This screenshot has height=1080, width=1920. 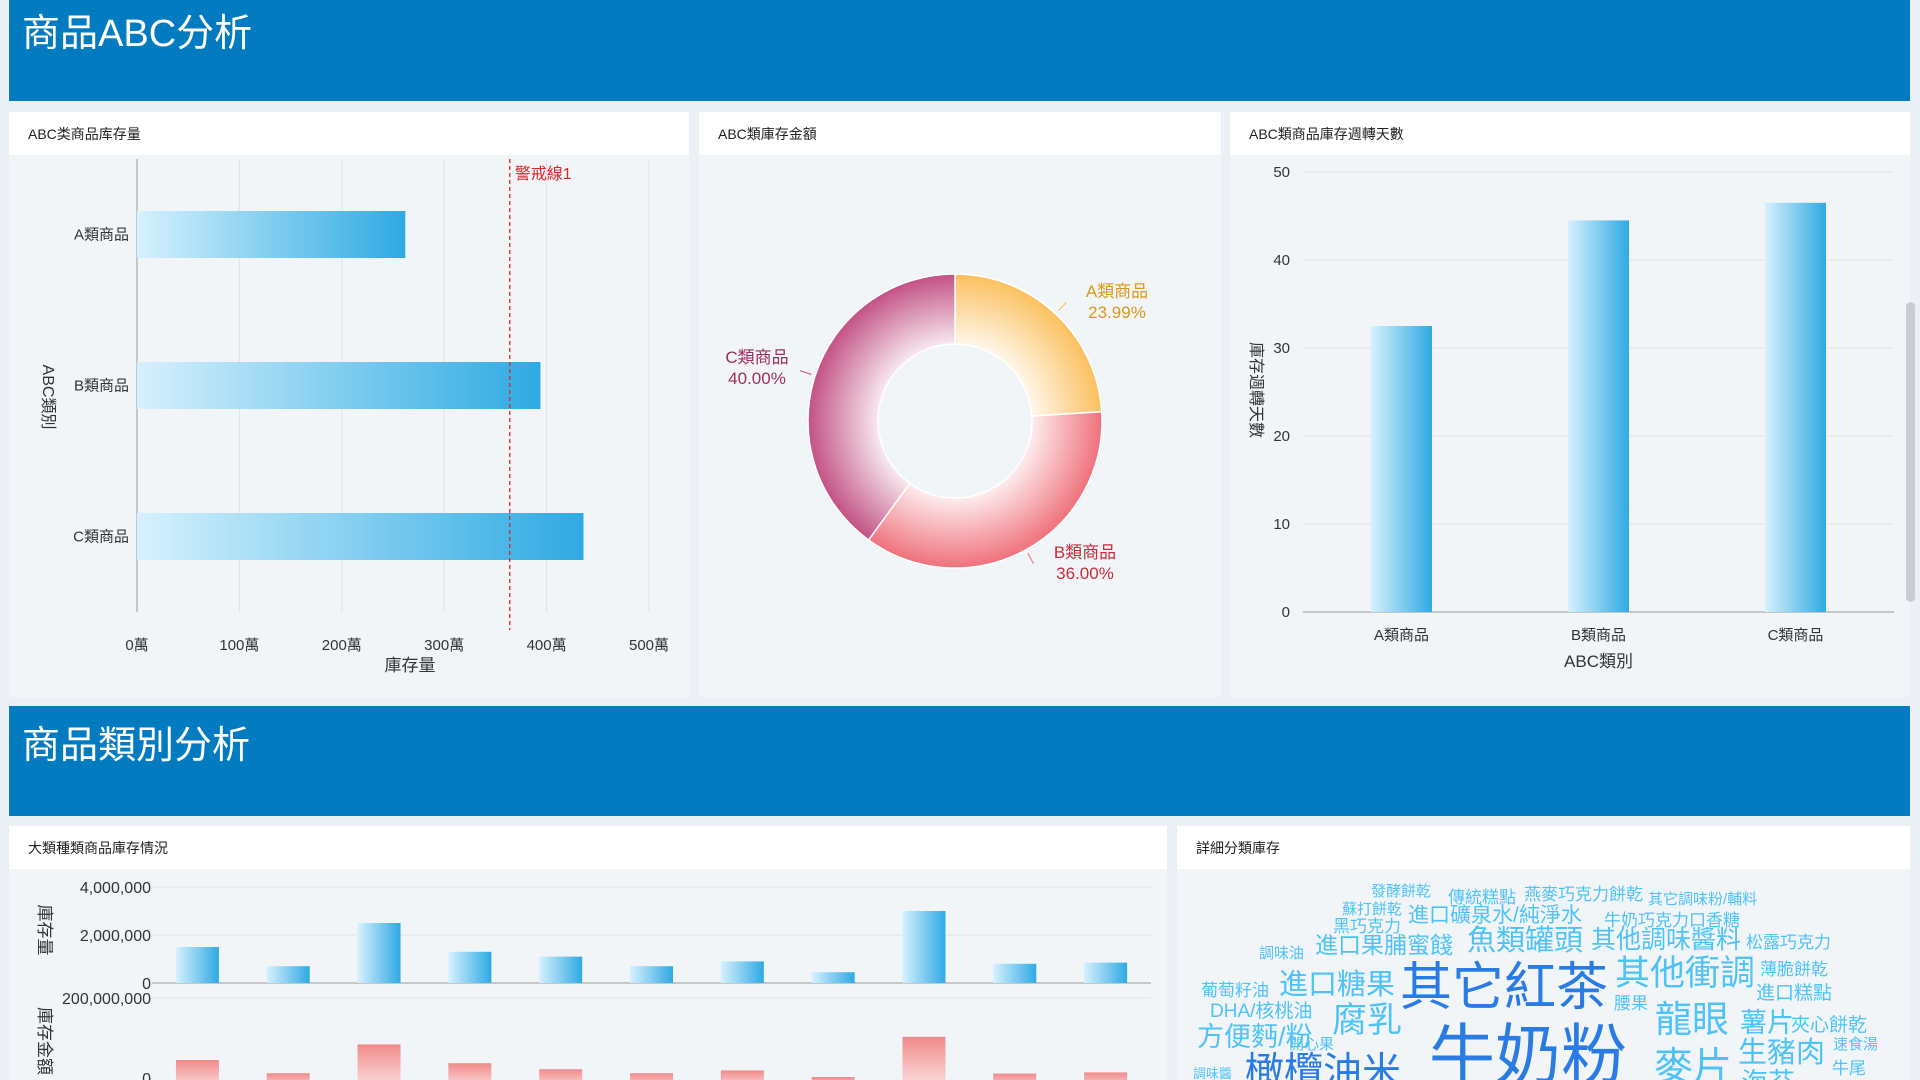 I want to click on y-tick-label: 30, so click(x=1281, y=348).